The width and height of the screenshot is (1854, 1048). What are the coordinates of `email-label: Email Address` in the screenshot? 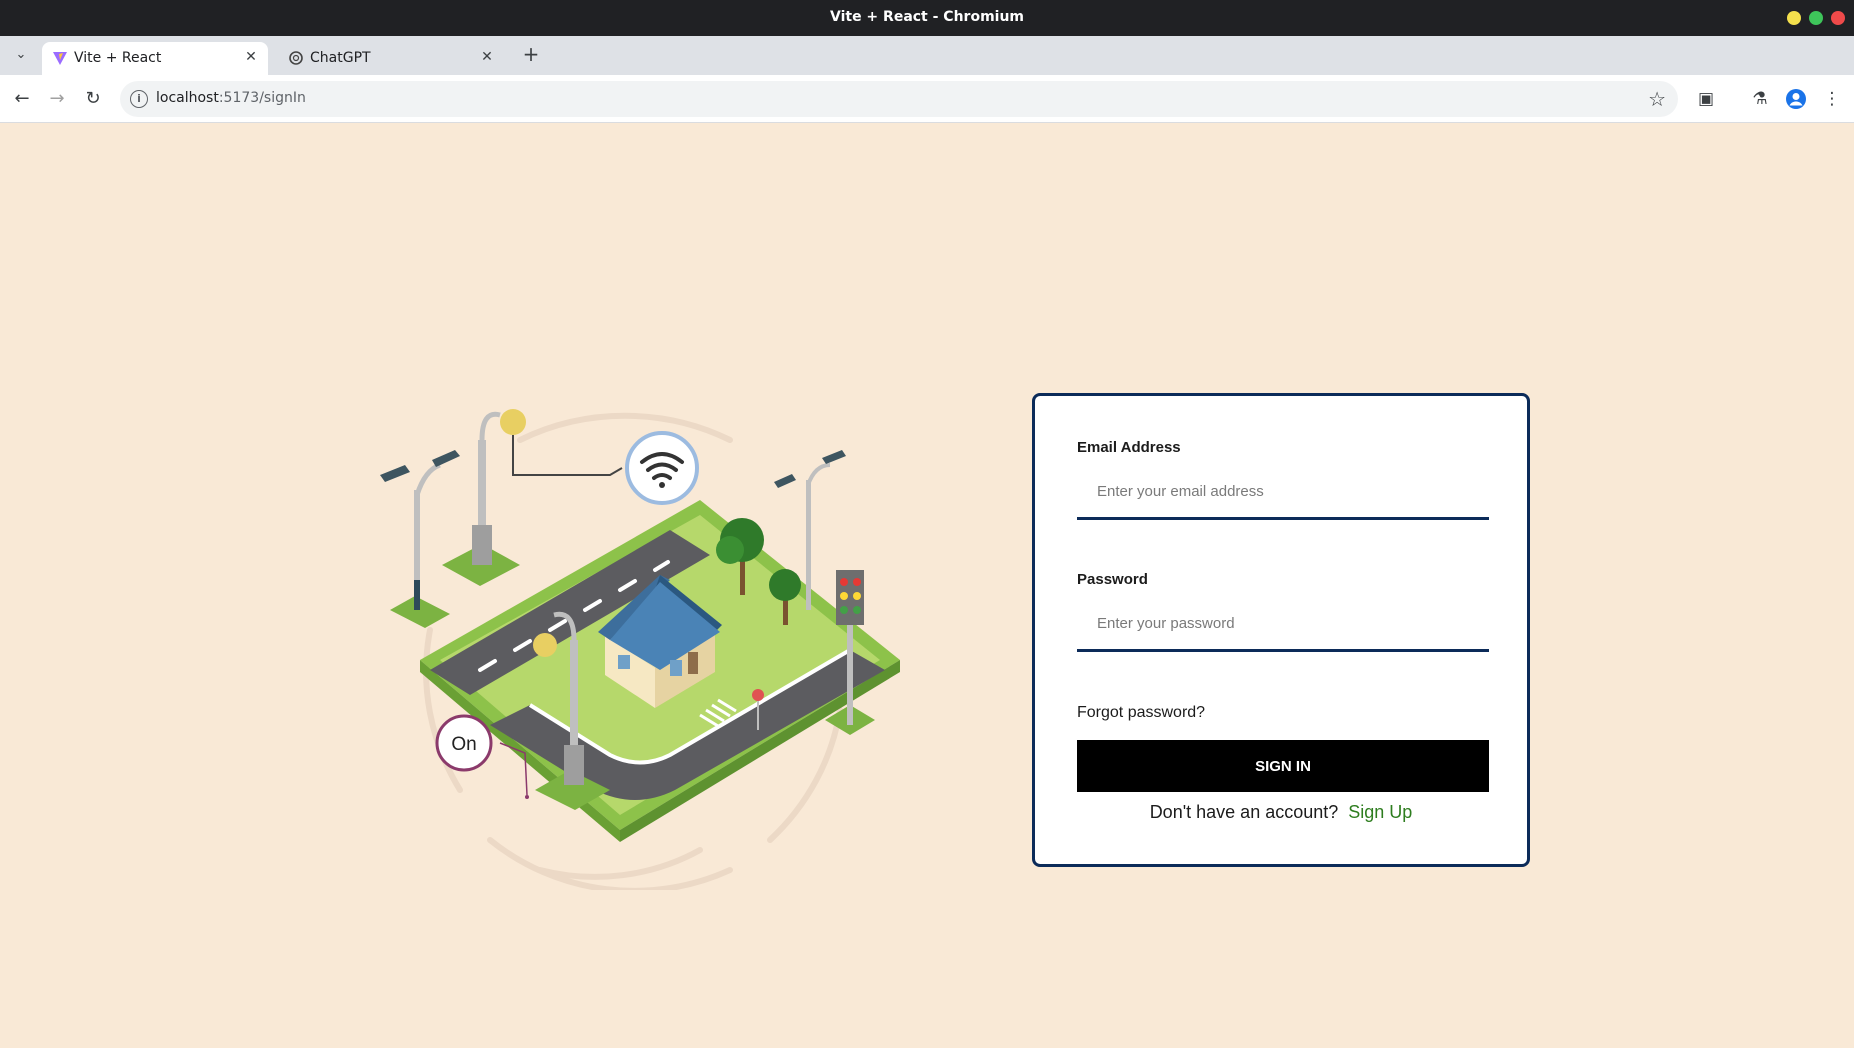 It's located at (1129, 447).